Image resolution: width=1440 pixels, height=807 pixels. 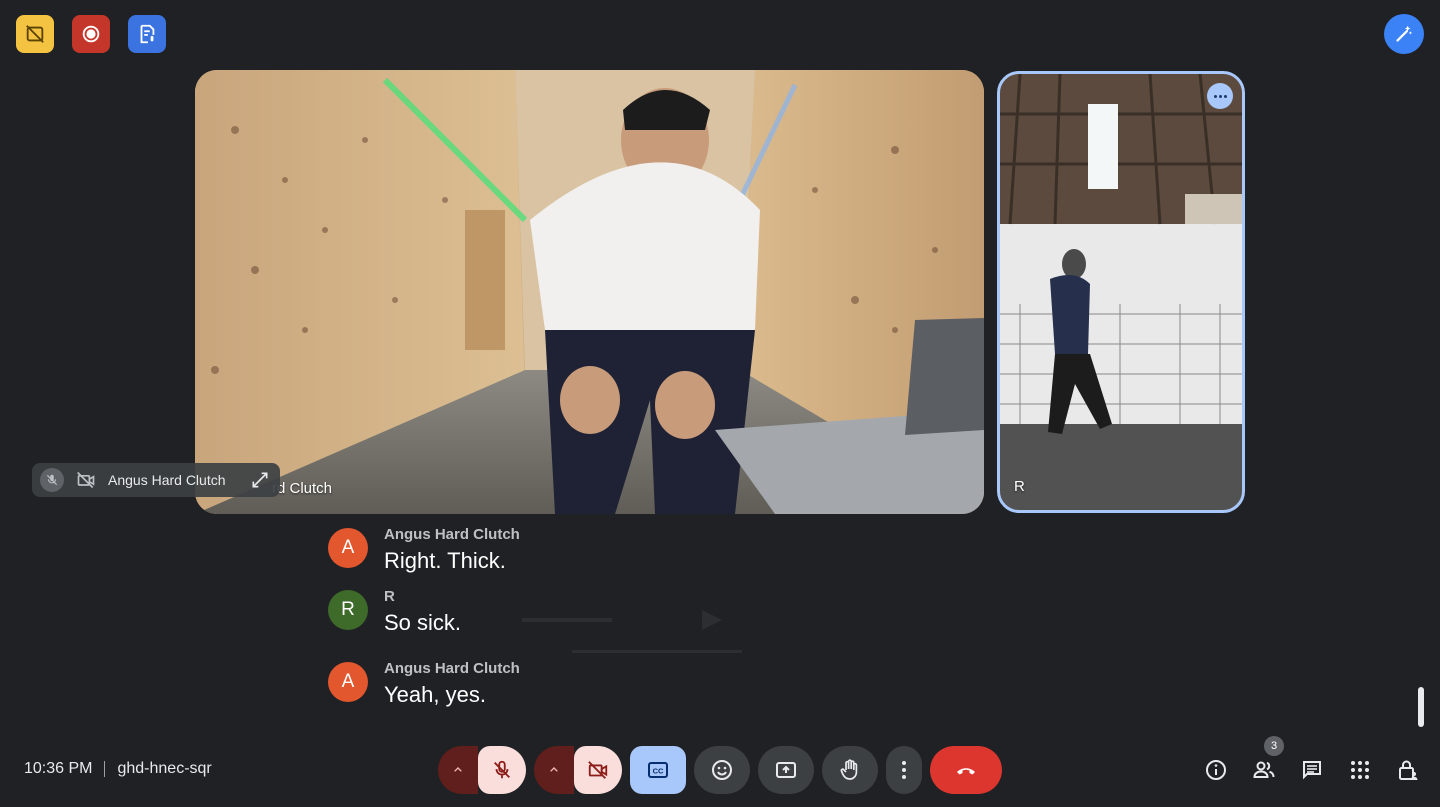 I want to click on hd-off-icon, so click(x=35, y=34).